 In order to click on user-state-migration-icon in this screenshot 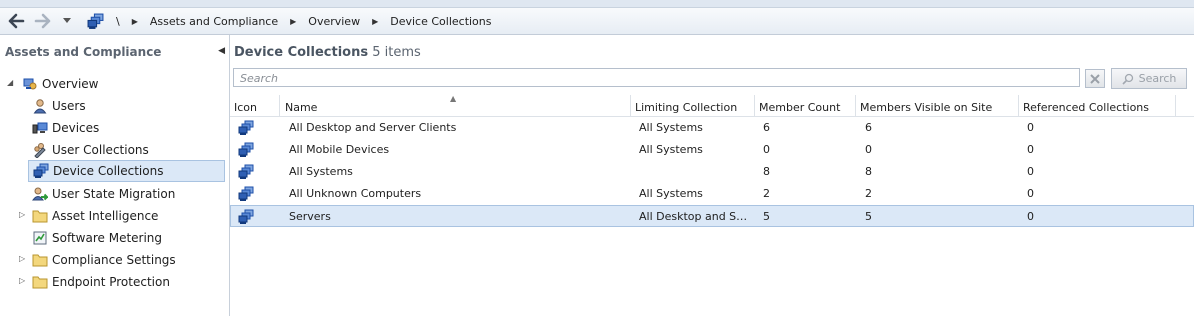, I will do `click(40, 194)`.